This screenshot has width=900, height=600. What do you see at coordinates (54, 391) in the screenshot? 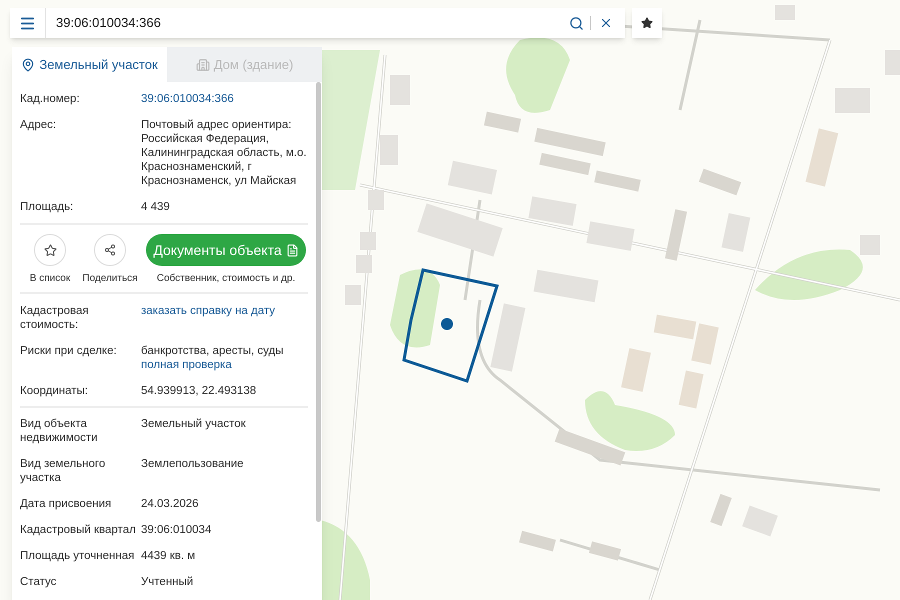
I see `field-label: Координаты:` at bounding box center [54, 391].